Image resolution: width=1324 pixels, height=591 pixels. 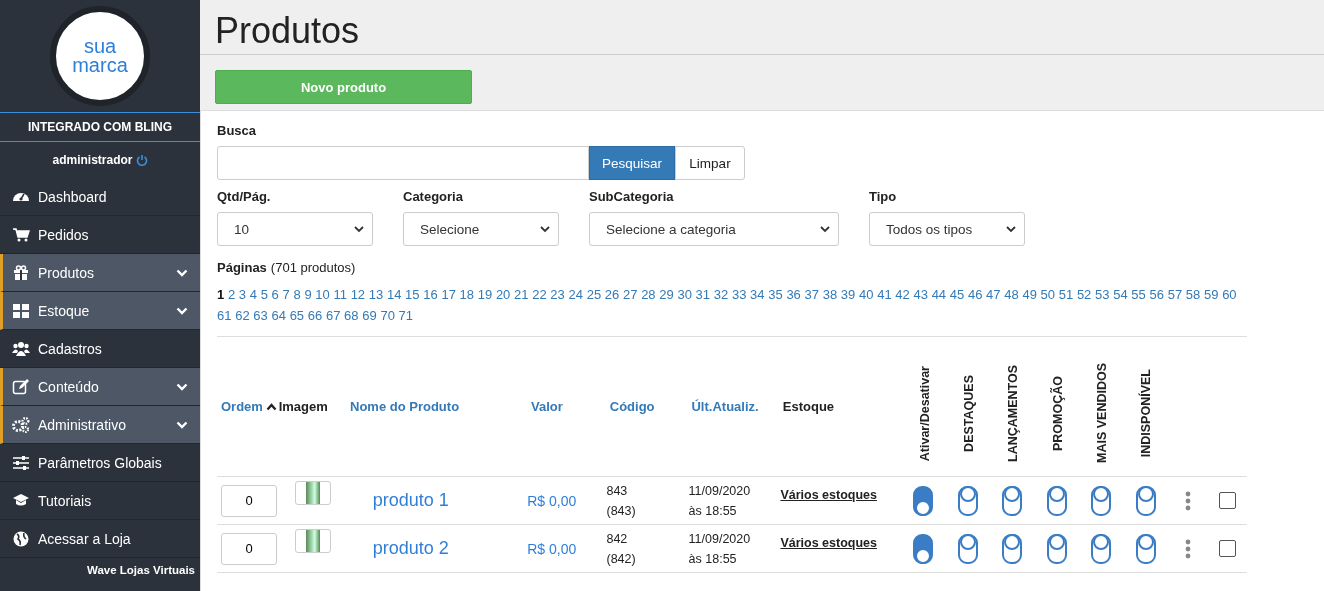 I want to click on power-icon, so click(x=141, y=160).